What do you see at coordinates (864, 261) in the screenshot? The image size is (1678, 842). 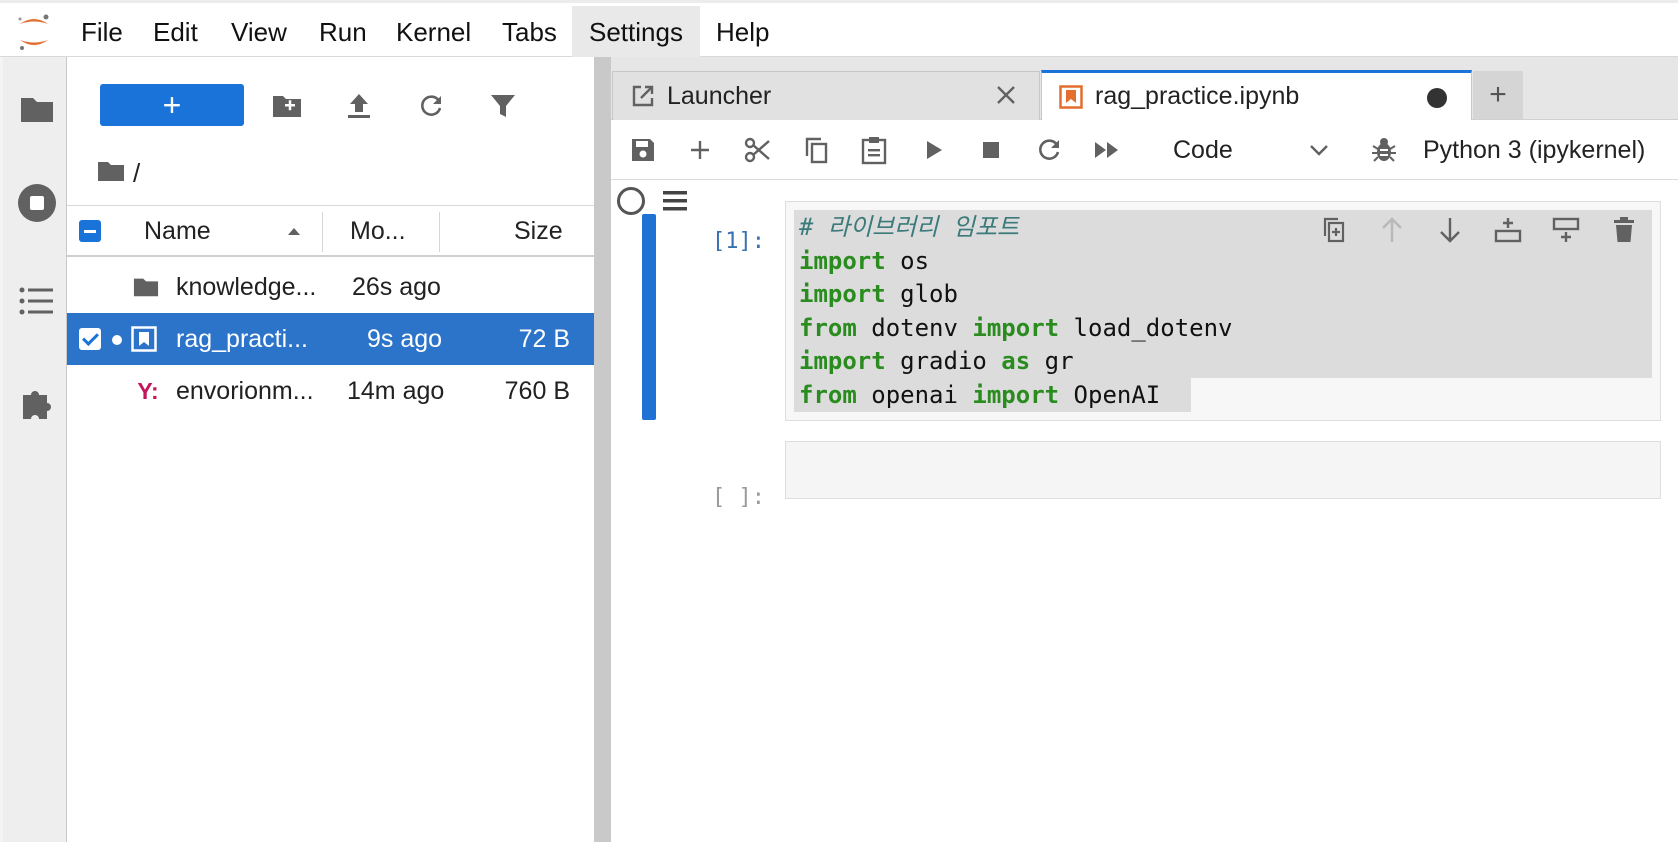 I see `code-line: import os` at bounding box center [864, 261].